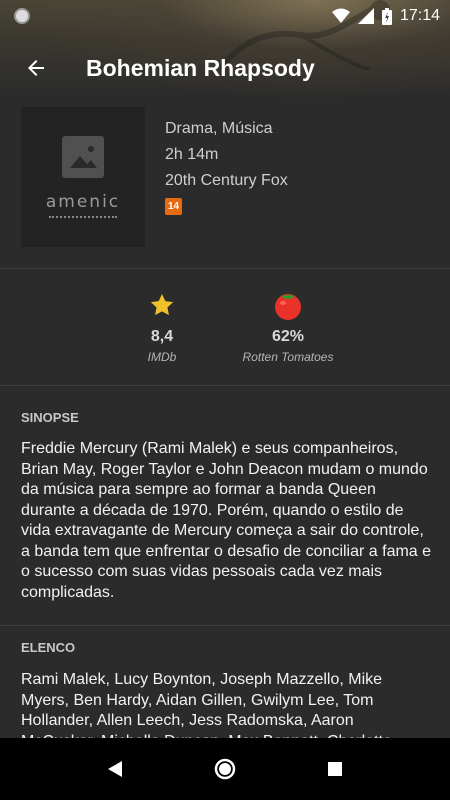  I want to click on age-rating-badge: 14, so click(173, 206).